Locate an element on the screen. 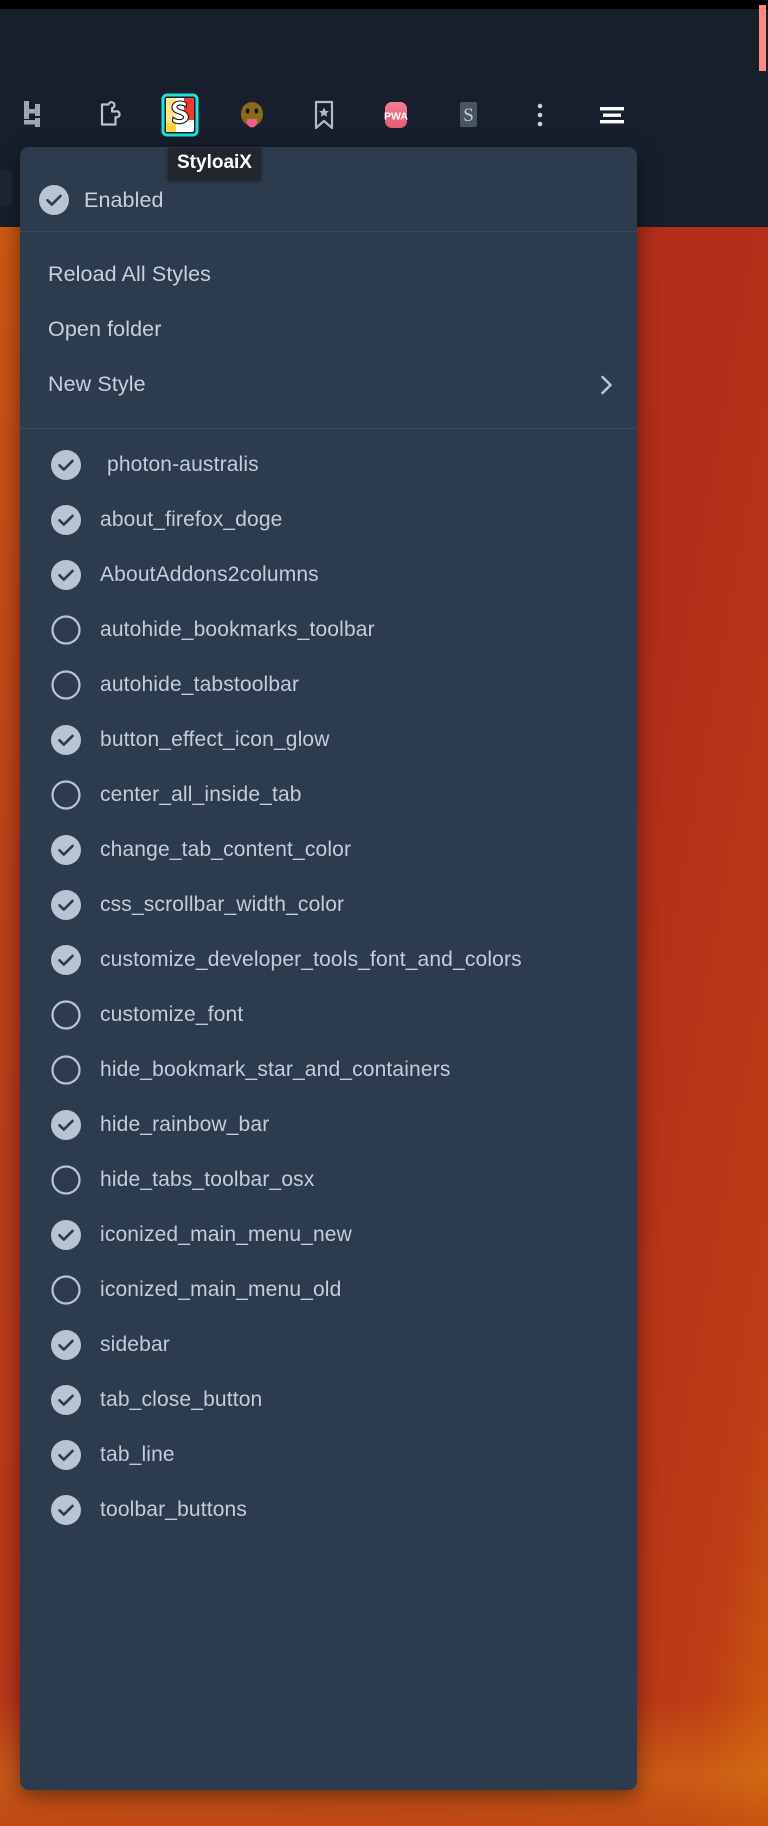 Image resolution: width=768 pixels, height=1826 pixels. page-scrollbar-thumb is located at coordinates (762, 38).